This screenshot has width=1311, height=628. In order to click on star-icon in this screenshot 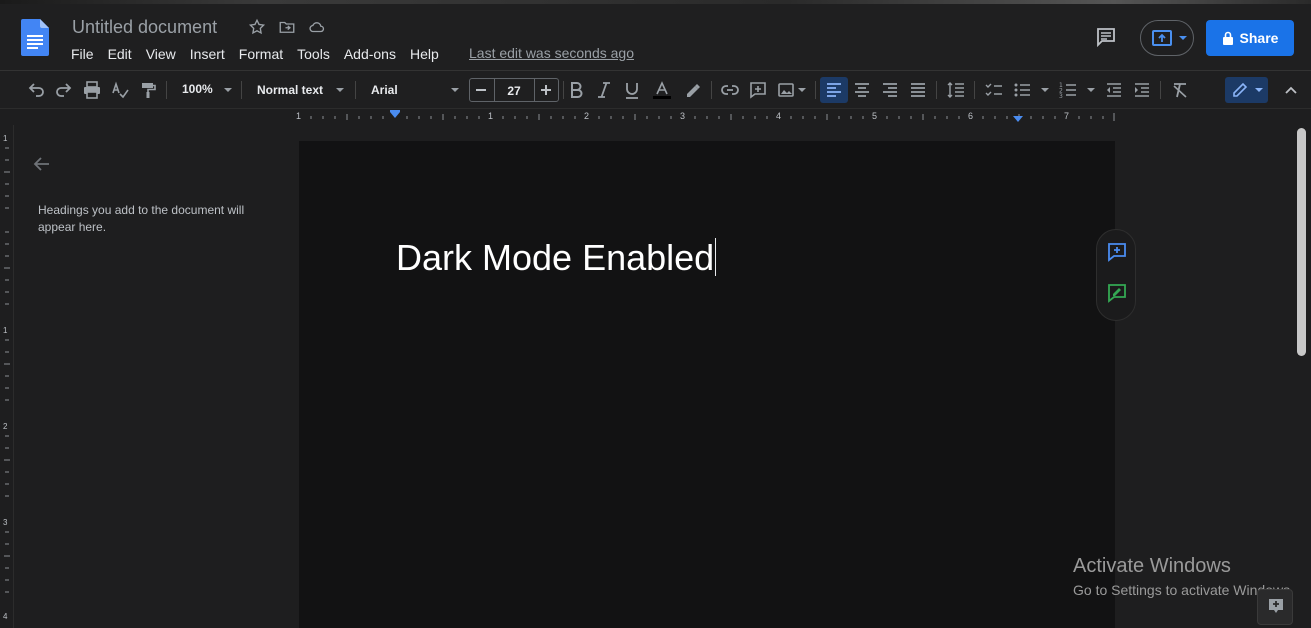, I will do `click(257, 27)`.